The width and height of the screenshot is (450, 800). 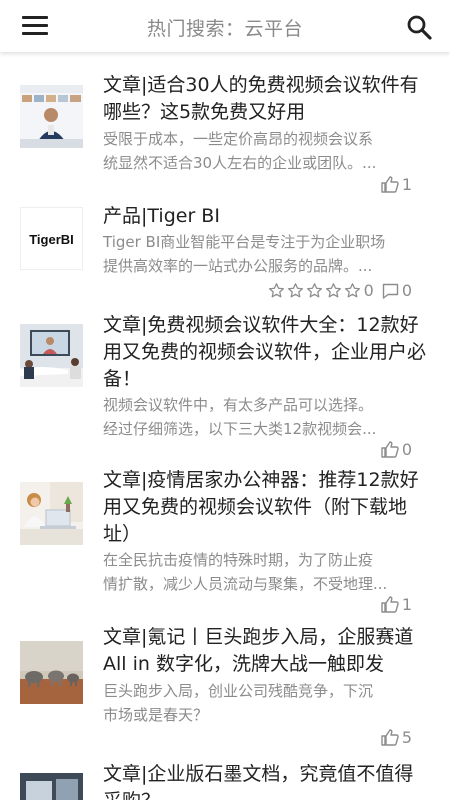 I want to click on item-title: 产品|Tiger BI, so click(x=161, y=216).